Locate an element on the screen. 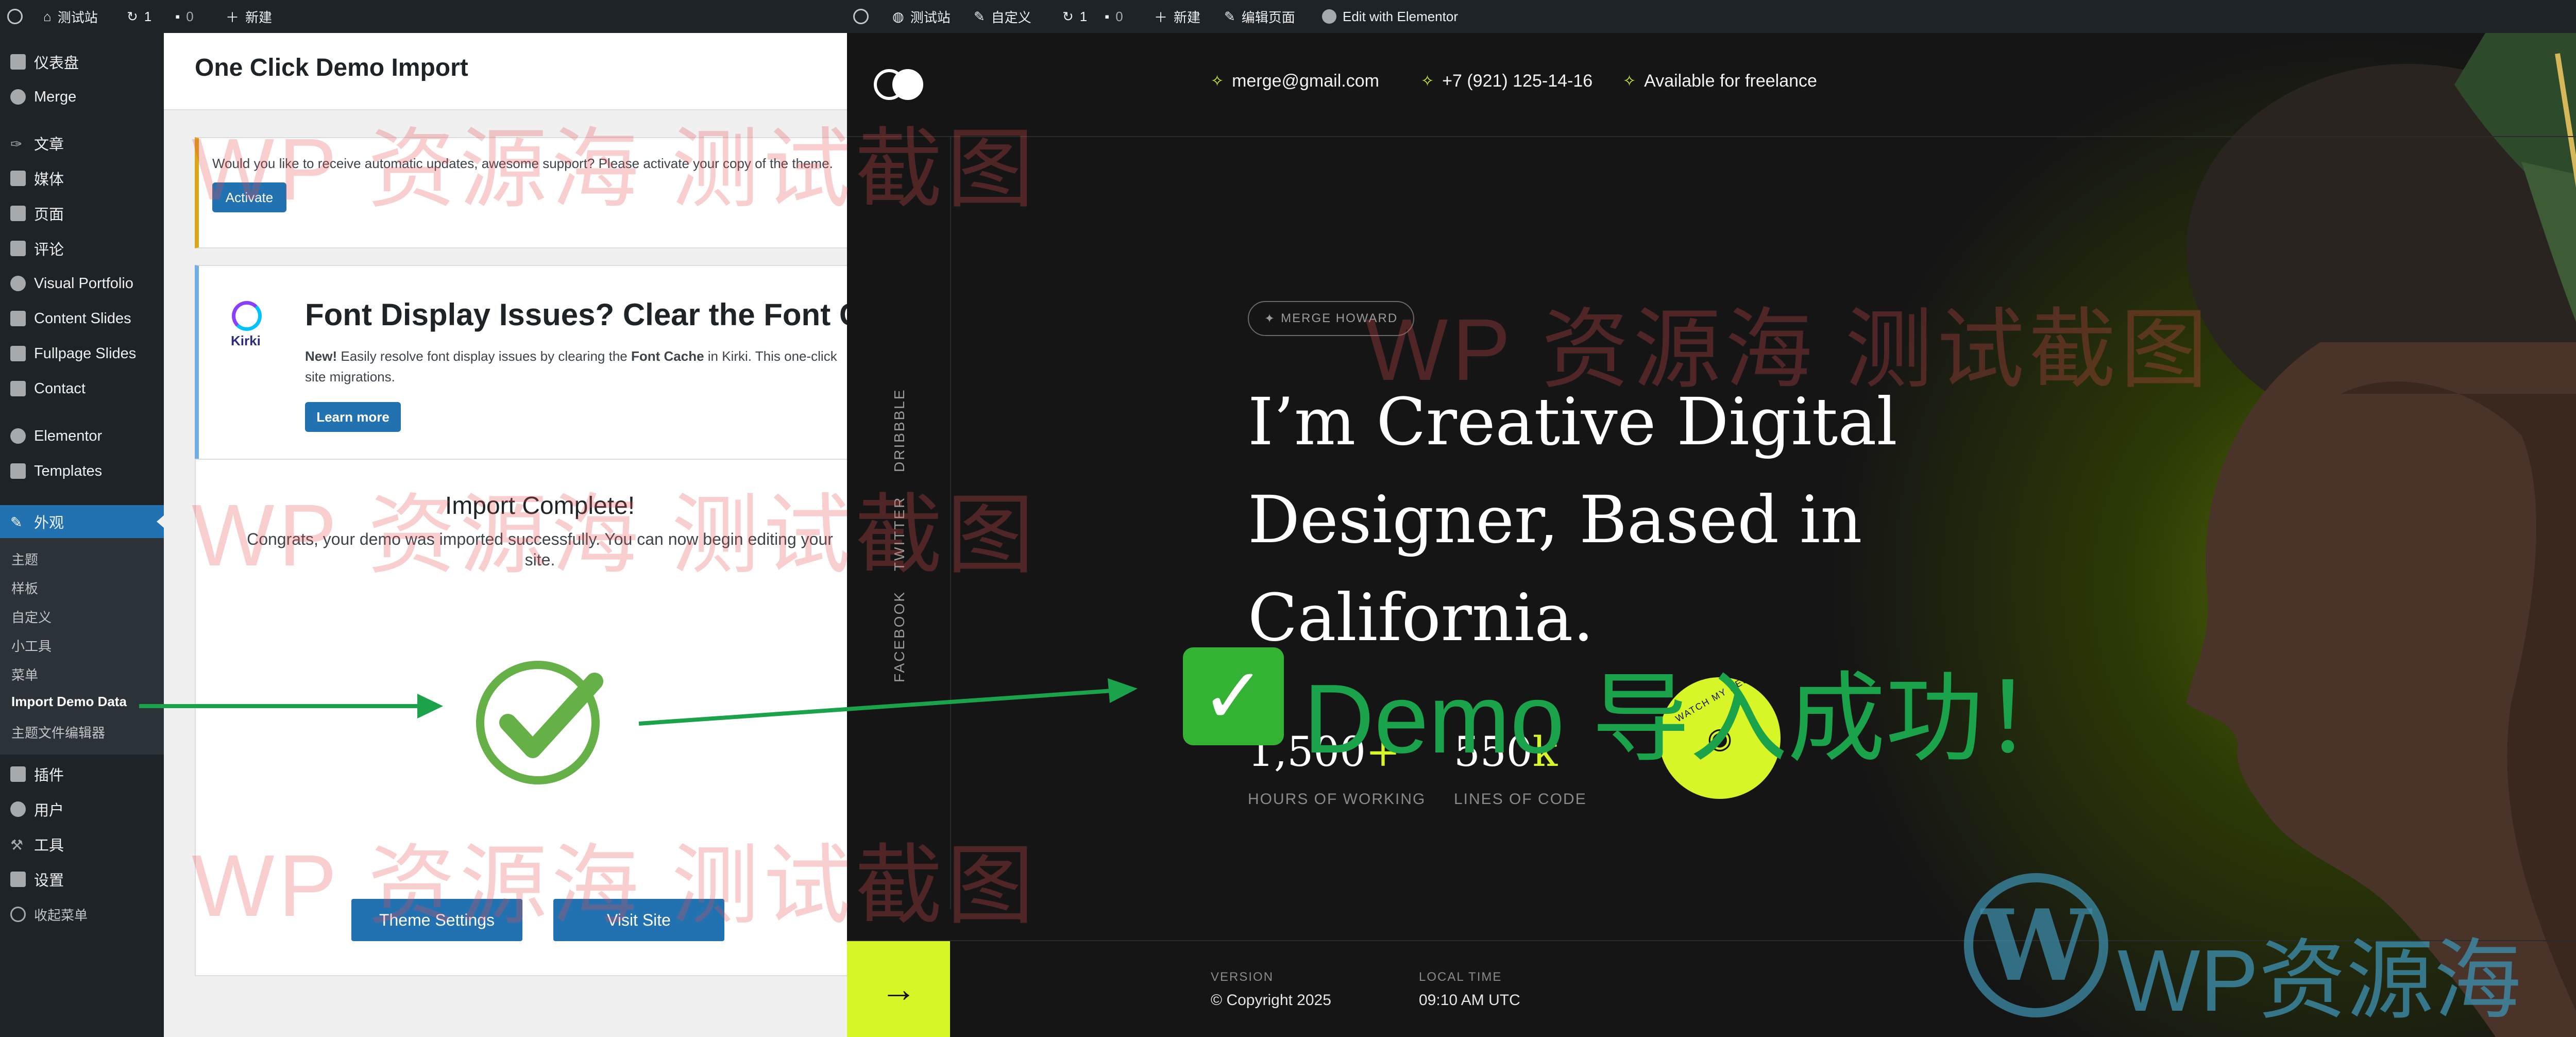 The width and height of the screenshot is (2576, 1037). success-overlay-text: Demo 导入成功！ is located at coordinates (1692, 719).